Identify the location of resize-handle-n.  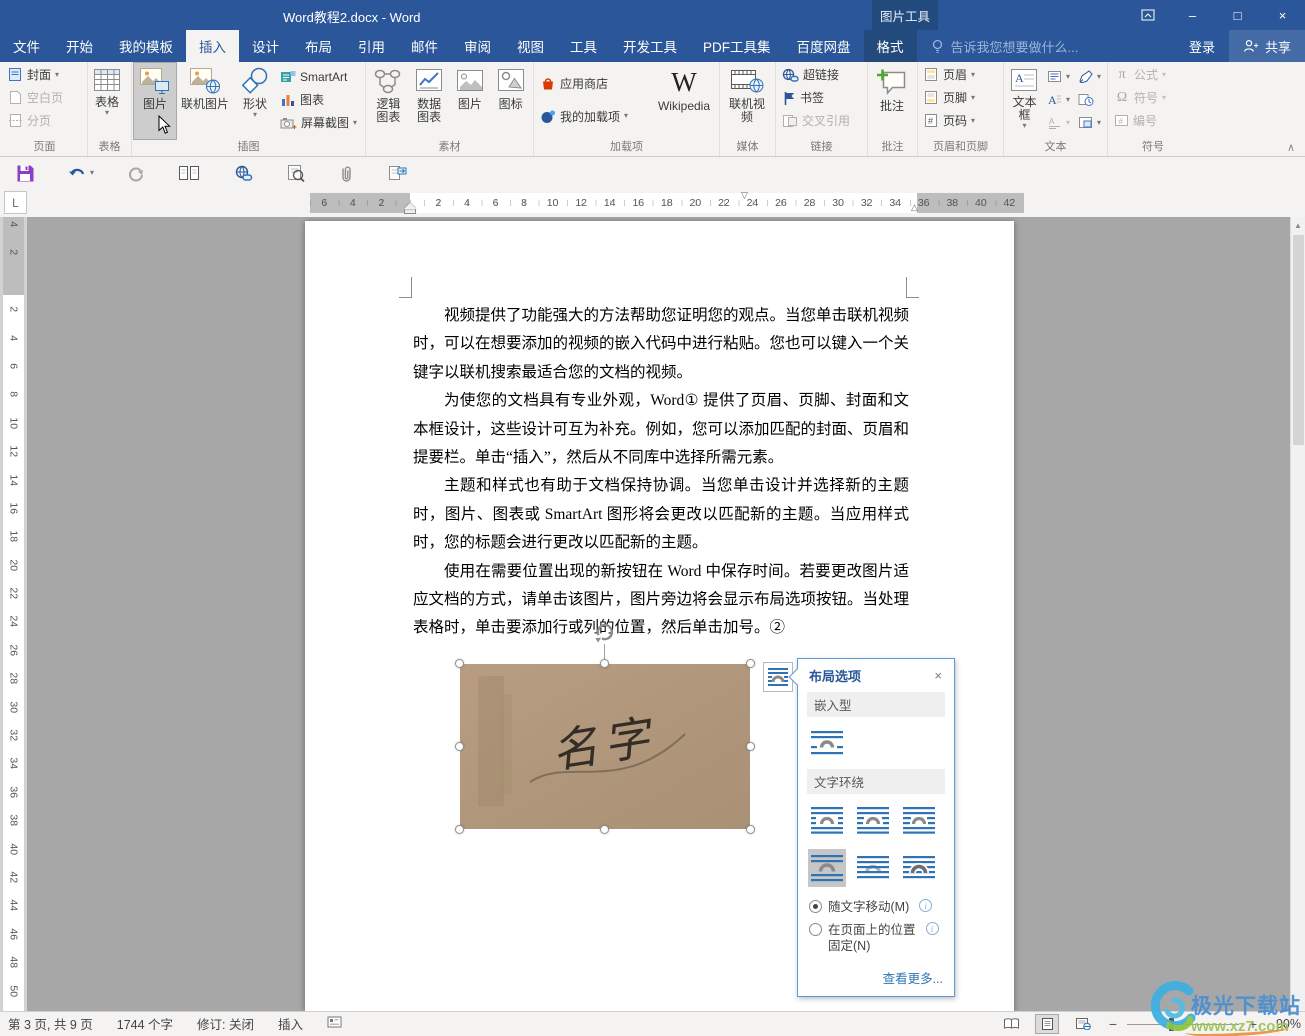
(604, 663).